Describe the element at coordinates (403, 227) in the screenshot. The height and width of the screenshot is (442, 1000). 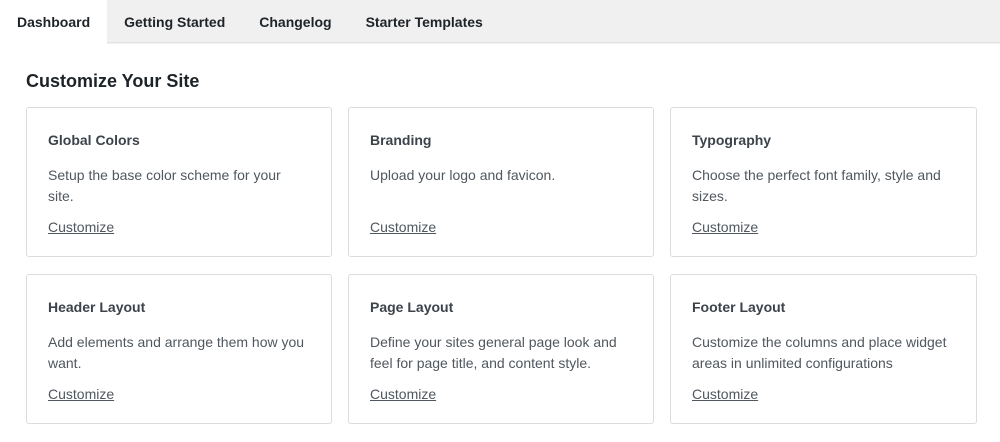
I see `customize-branding-link: Customize` at that location.